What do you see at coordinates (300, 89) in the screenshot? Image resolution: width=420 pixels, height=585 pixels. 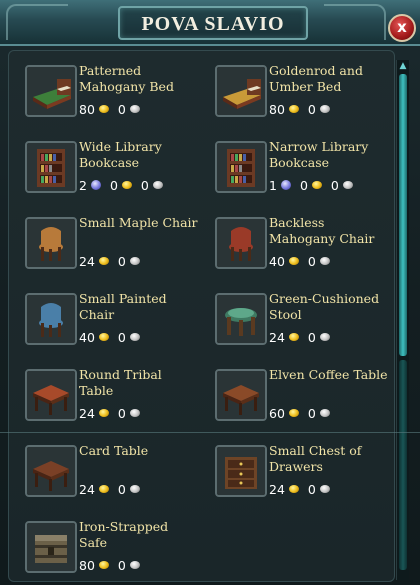 I see `merchant-item: Goldenrod and Umber Bed 80 0` at bounding box center [300, 89].